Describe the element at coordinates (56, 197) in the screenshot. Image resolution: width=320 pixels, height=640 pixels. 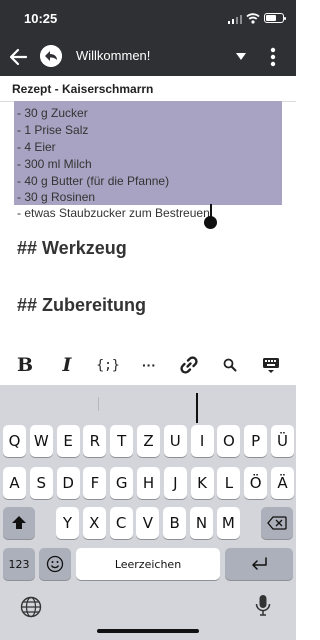
I see `ingredient-line: - 30 g Rosinen` at that location.